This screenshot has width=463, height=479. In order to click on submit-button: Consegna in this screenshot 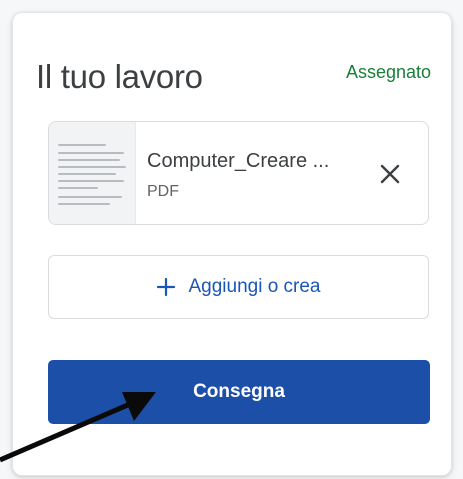, I will do `click(239, 392)`.